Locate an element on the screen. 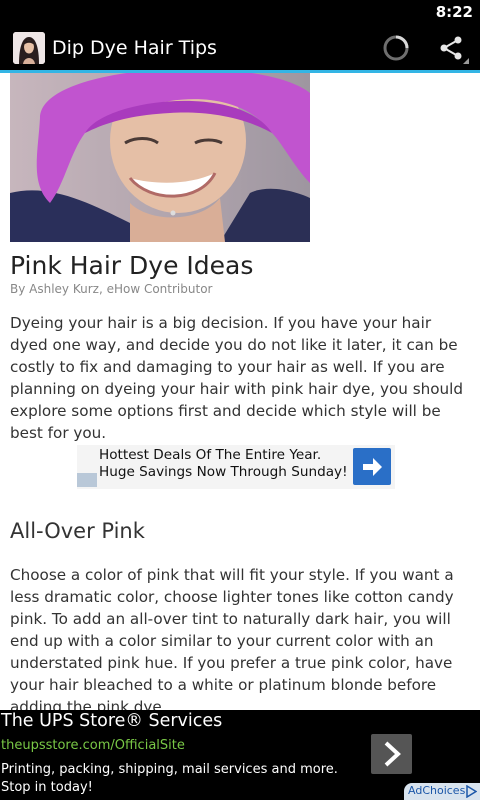  app-title: Dip Dye Hair Tips is located at coordinates (134, 48).